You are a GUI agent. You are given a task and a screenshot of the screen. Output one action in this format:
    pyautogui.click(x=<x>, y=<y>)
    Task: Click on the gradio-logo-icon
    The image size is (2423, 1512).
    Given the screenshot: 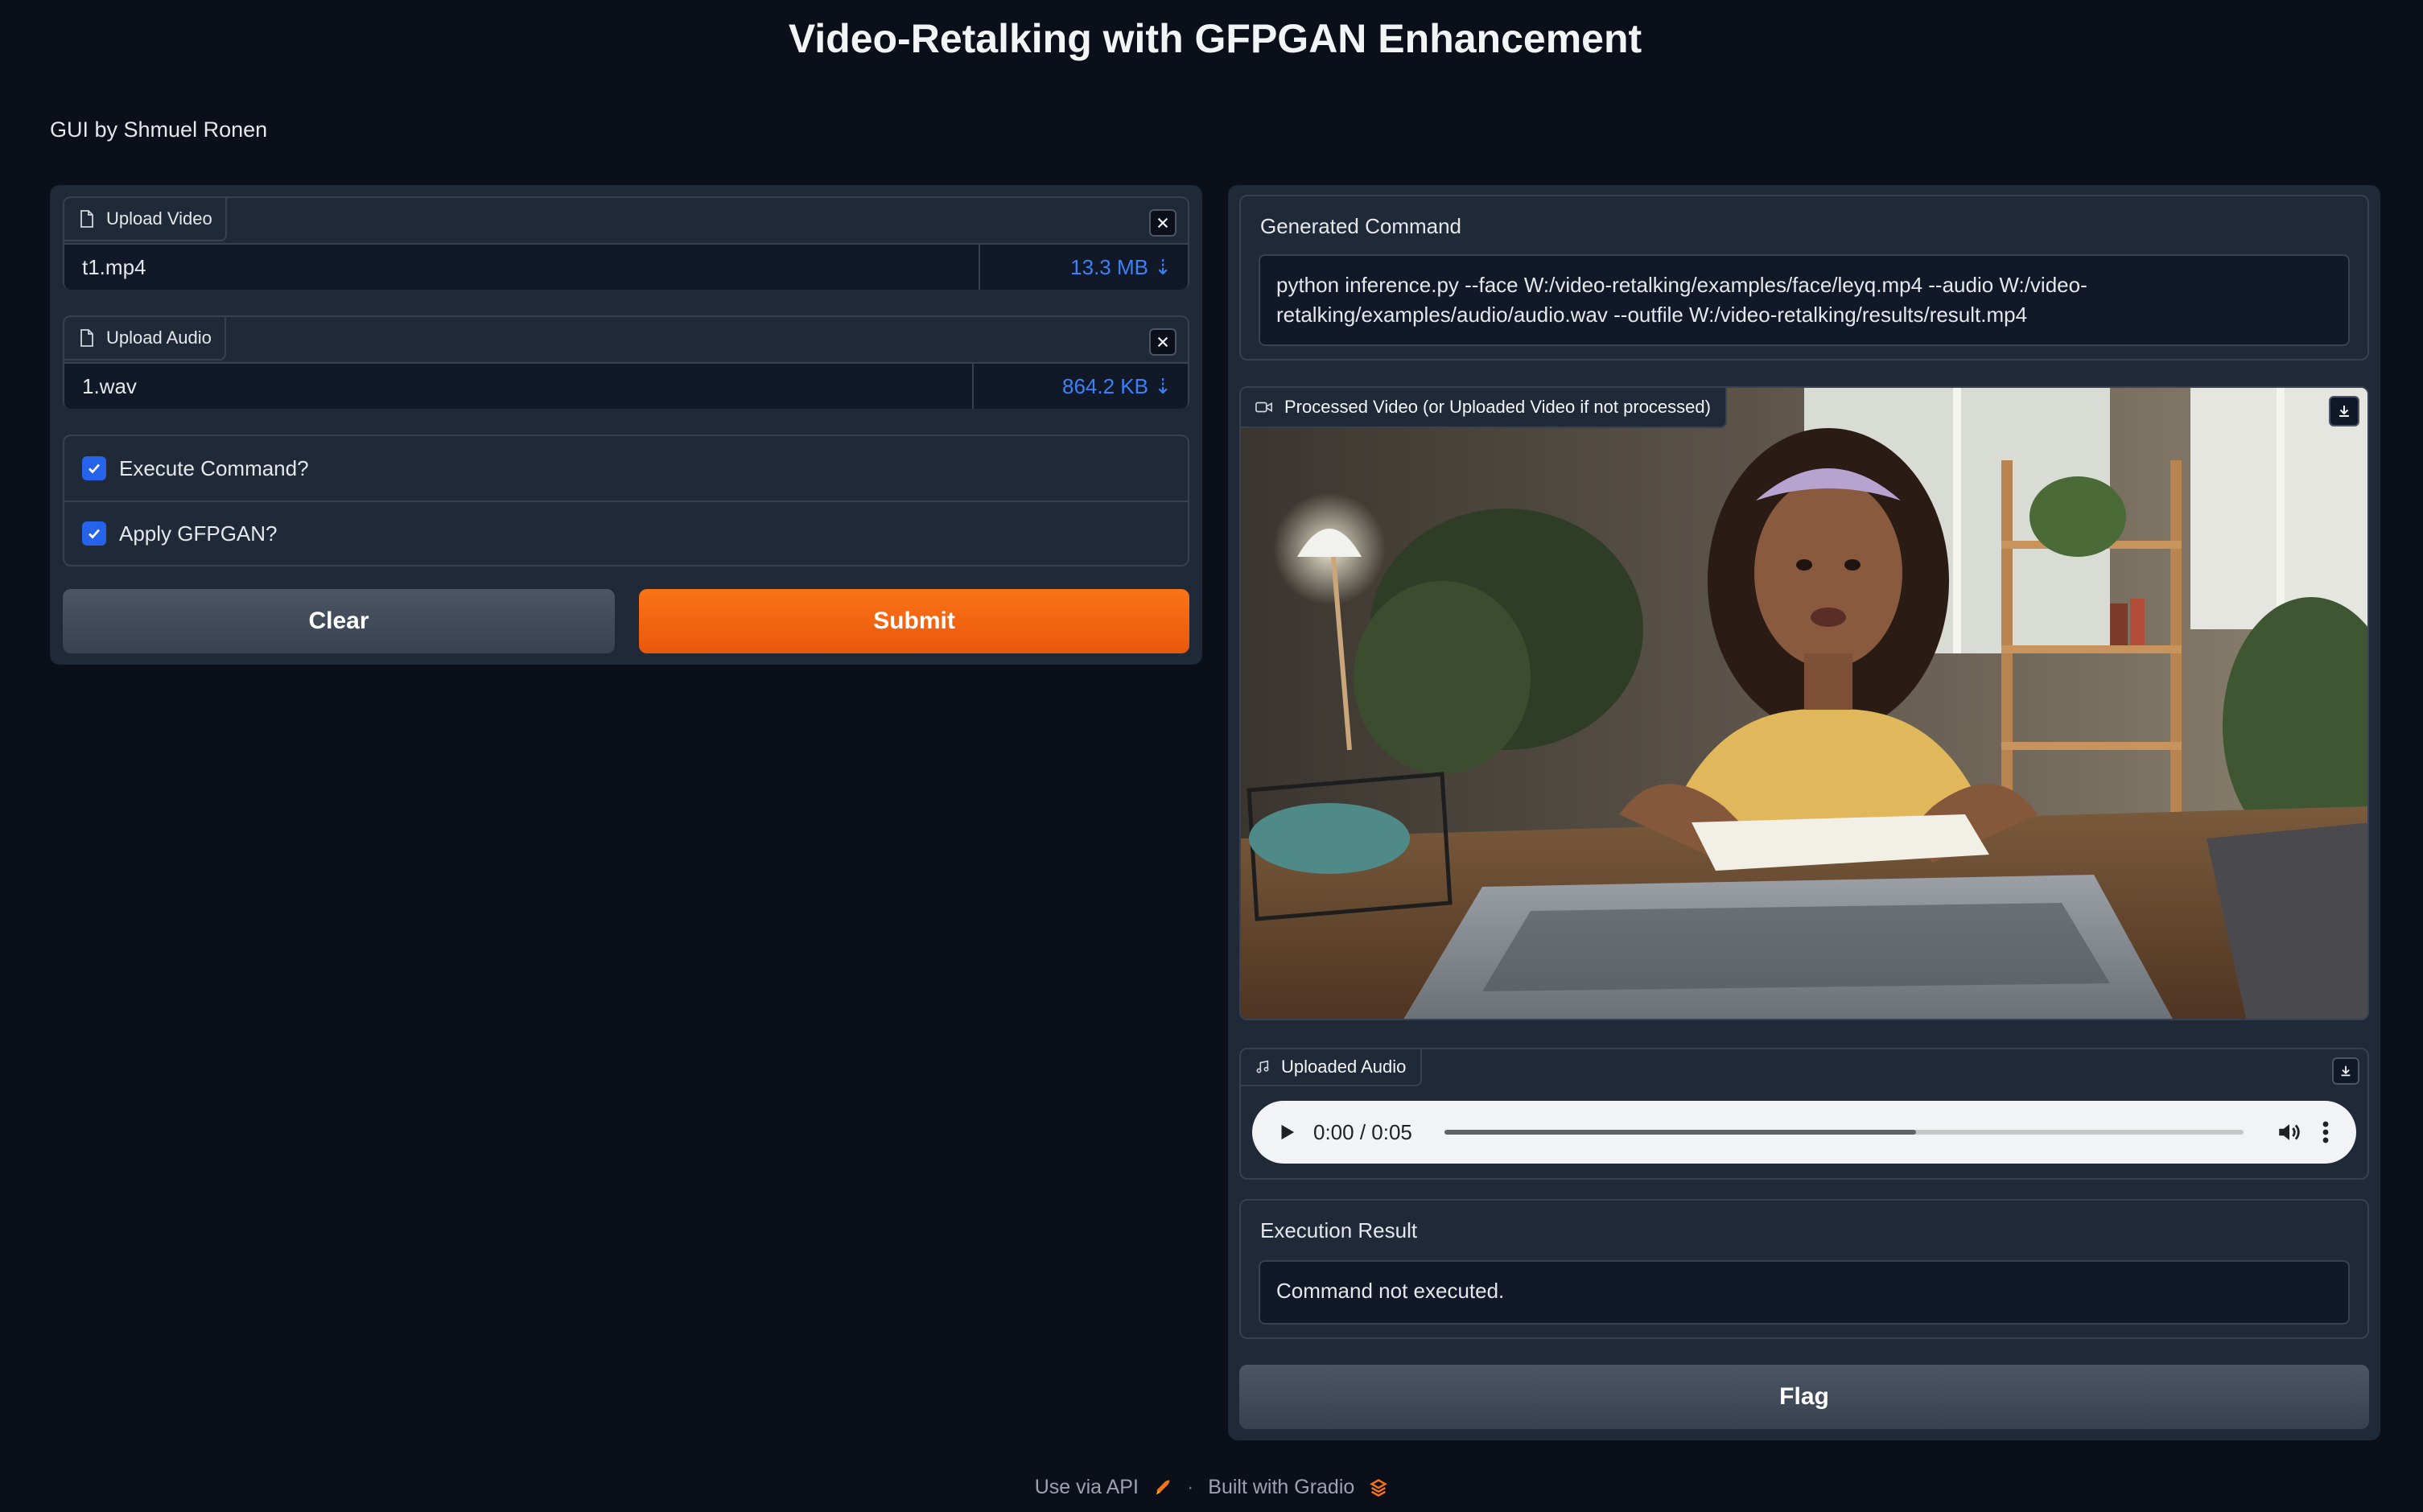 What is the action you would take?
    pyautogui.click(x=1379, y=1487)
    